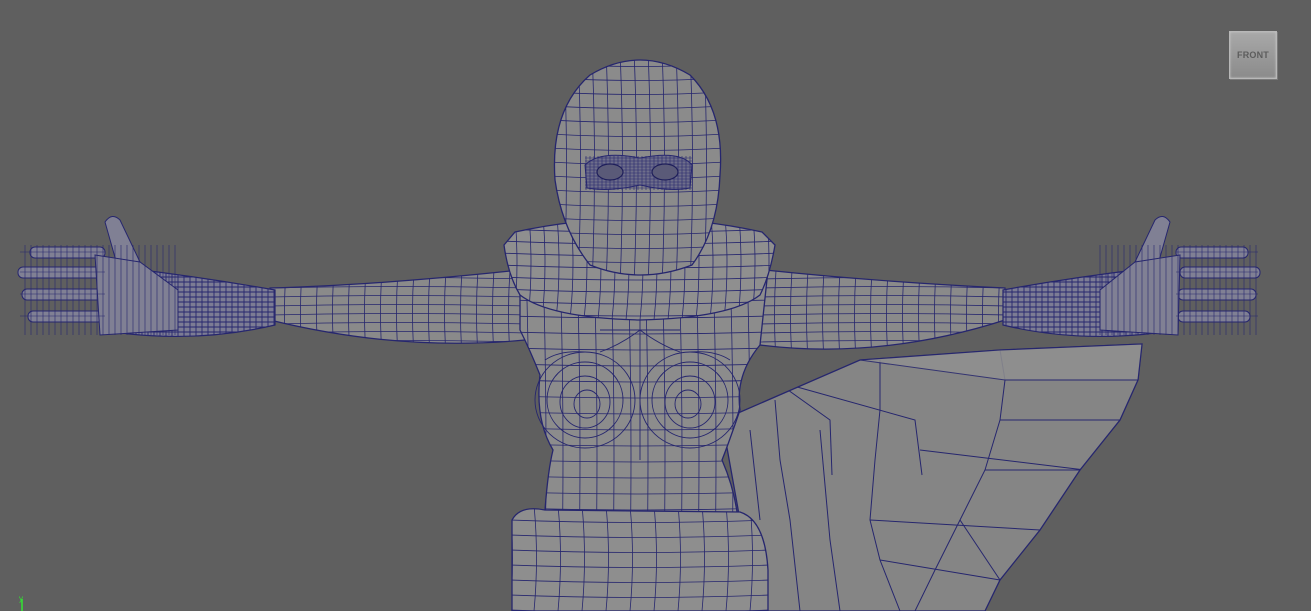 This screenshot has height=611, width=1311. Describe the element at coordinates (638, 172) in the screenshot. I see `eye-mask-mesh` at that location.